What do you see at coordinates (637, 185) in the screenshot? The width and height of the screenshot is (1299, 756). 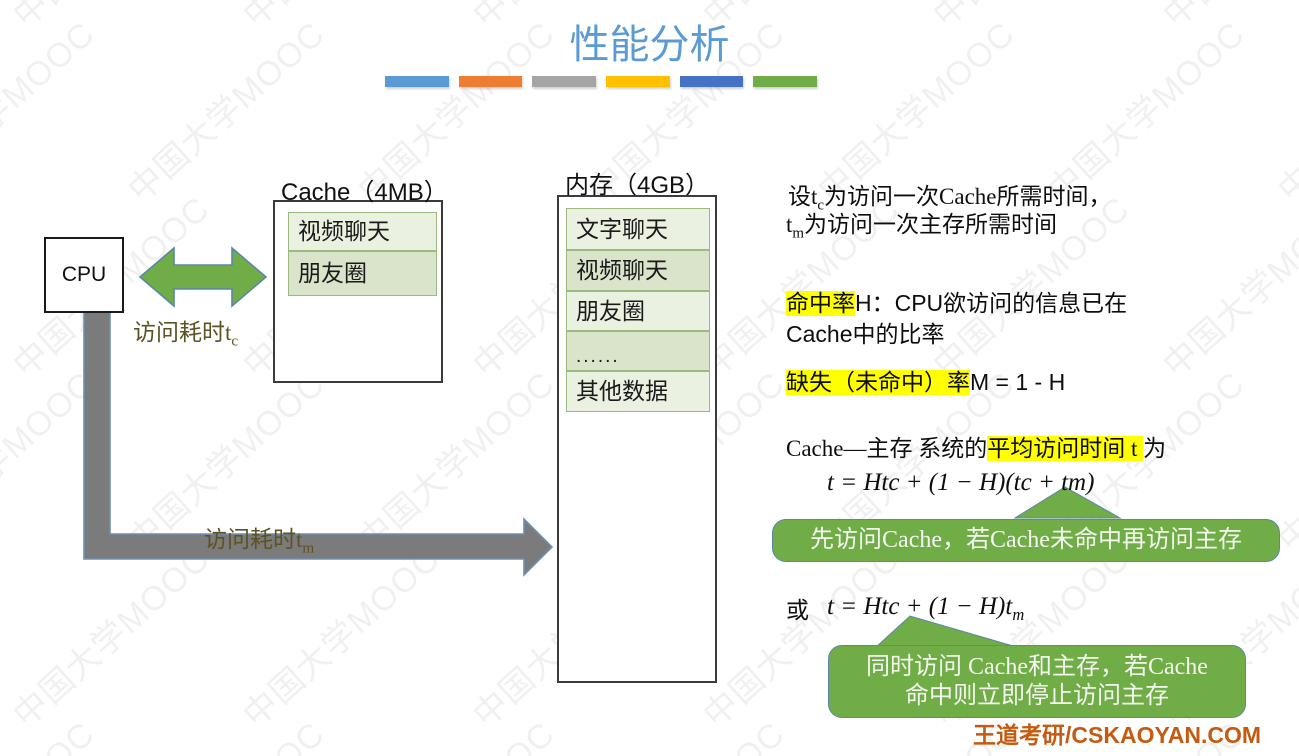 I see `memory-box-label: 内存（4GB）` at bounding box center [637, 185].